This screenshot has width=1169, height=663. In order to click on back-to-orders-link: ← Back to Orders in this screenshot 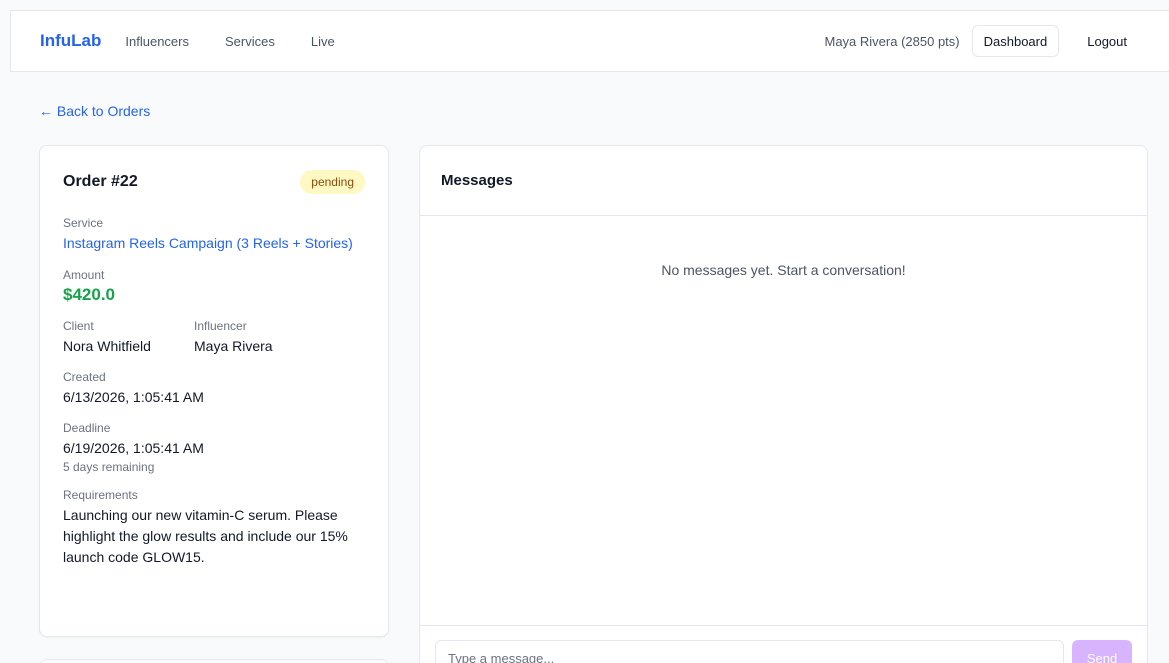, I will do `click(94, 111)`.